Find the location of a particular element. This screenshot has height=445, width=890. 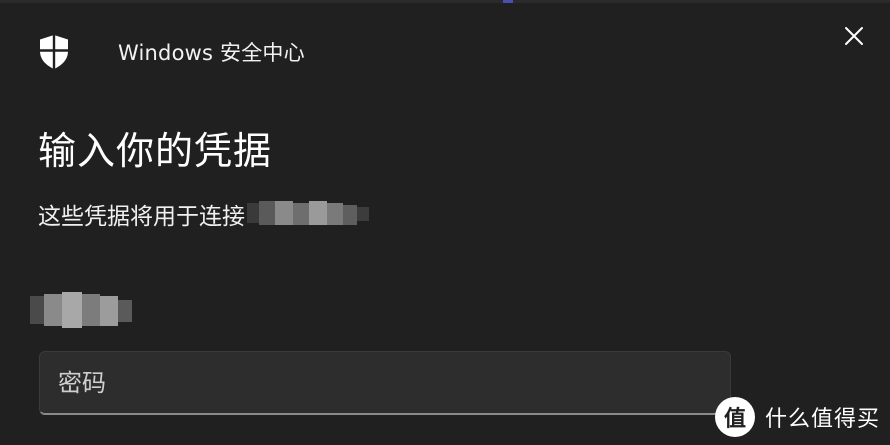

redacted-host-name is located at coordinates (312, 214).